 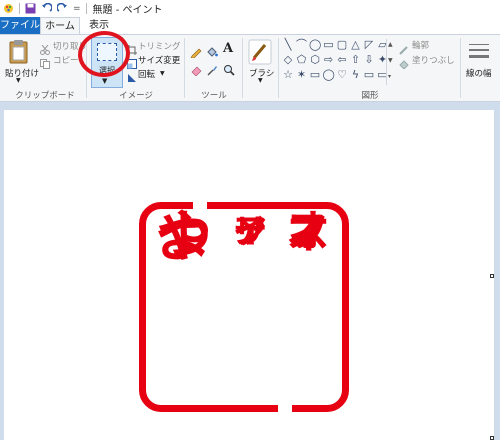 I want to click on stamp-character: ア, so click(x=250, y=232).